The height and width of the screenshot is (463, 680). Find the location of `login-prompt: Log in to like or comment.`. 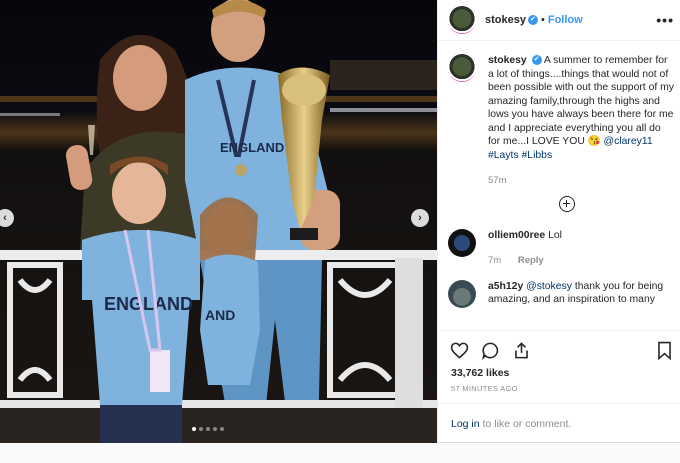

login-prompt: Log in to like or comment. is located at coordinates (559, 423).